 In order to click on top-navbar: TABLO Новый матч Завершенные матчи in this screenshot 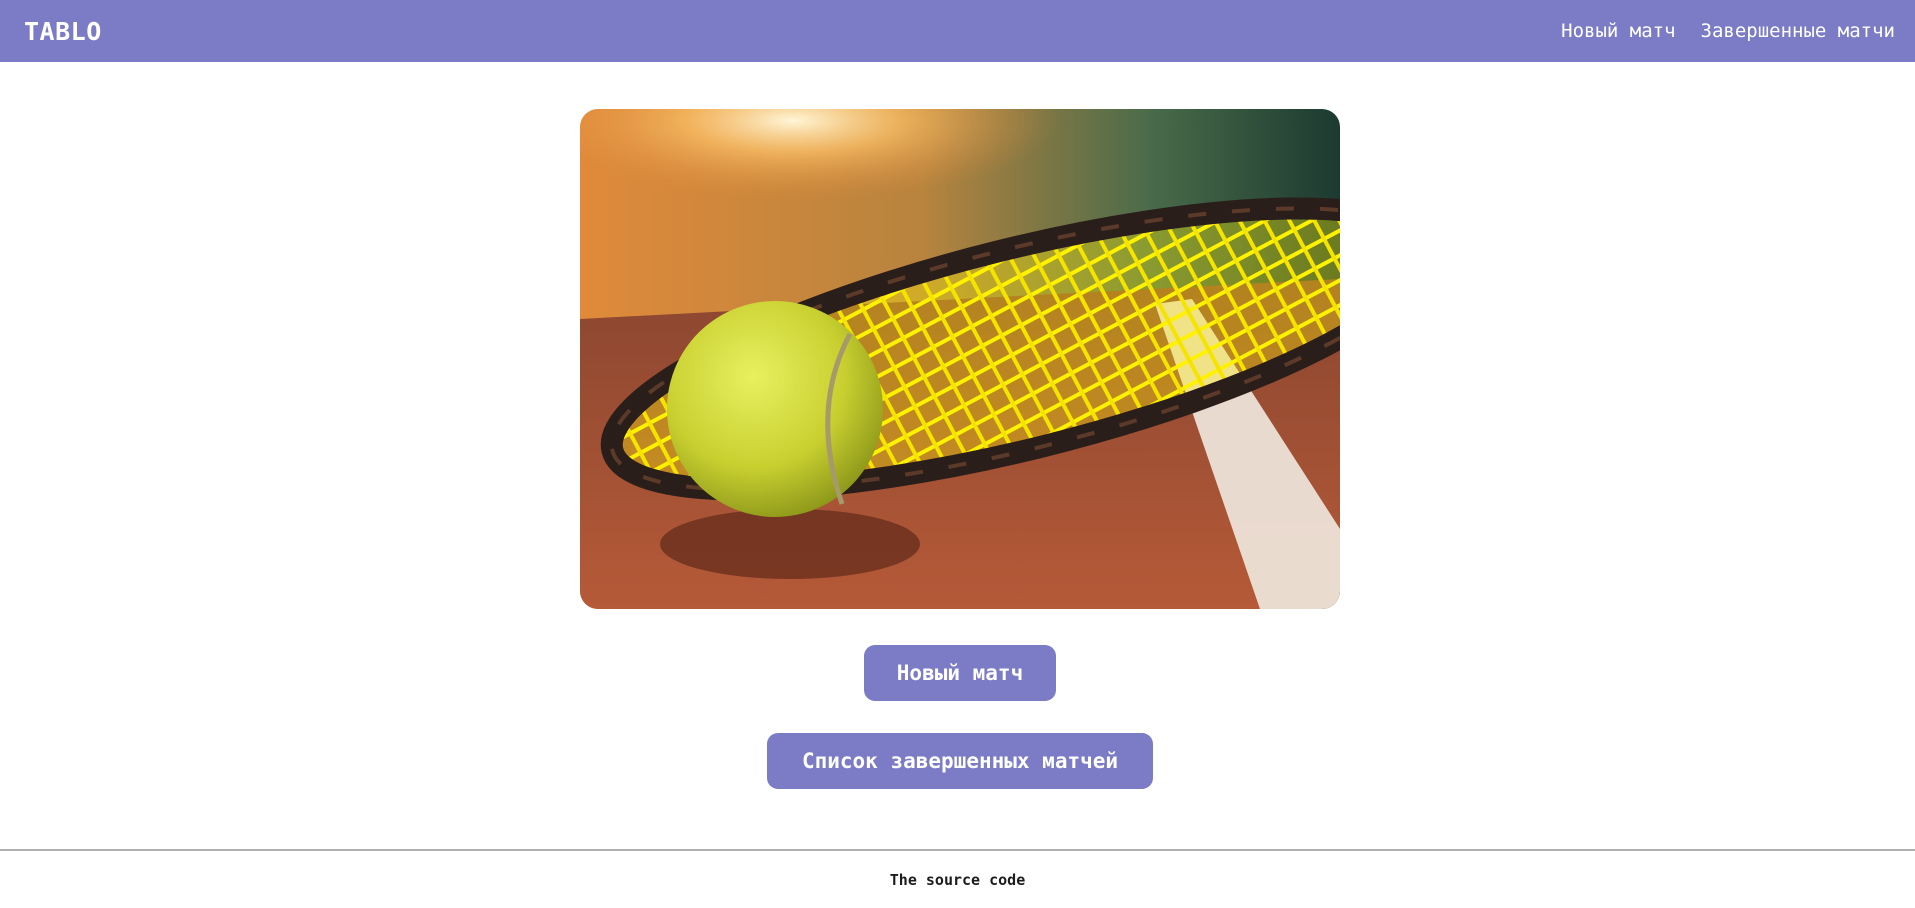, I will do `click(957, 31)`.